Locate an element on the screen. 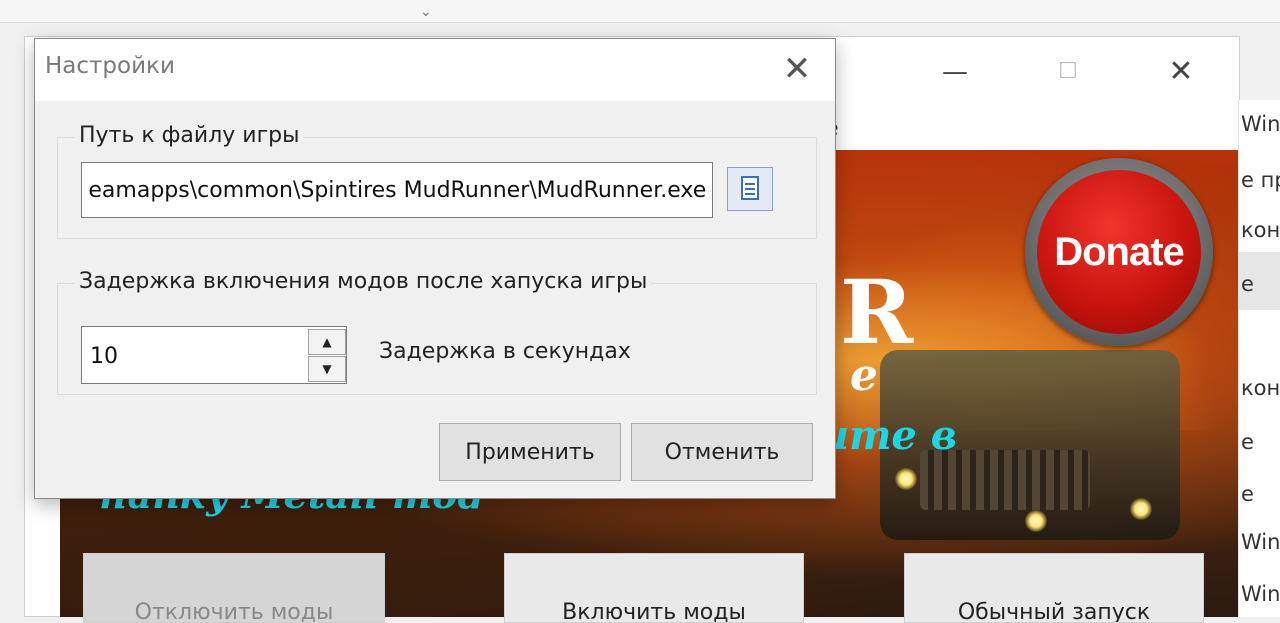  donate-button: Donate is located at coordinates (1119, 252).